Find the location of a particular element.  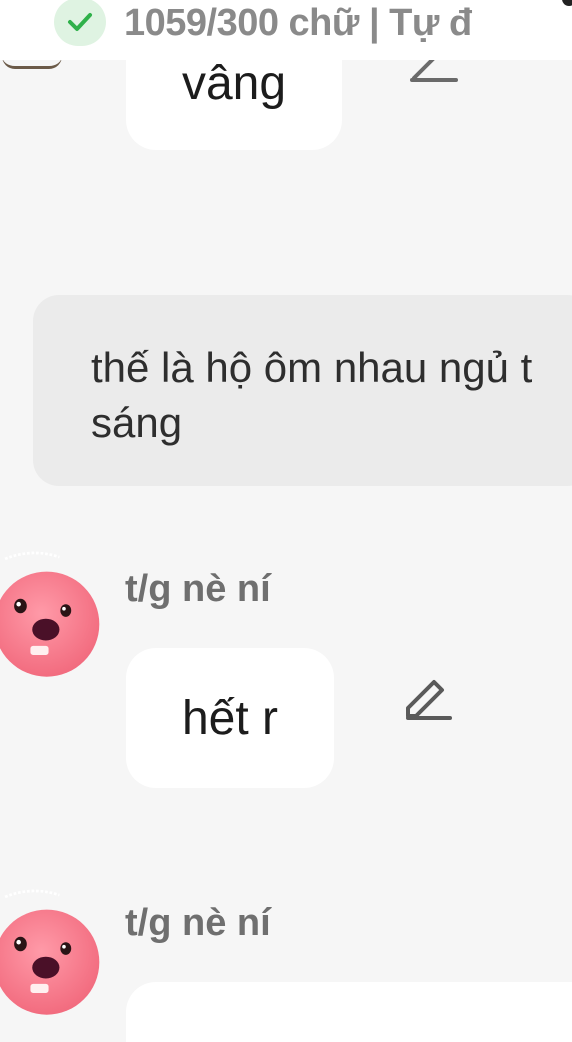

message-bubble is located at coordinates (349, 1012).